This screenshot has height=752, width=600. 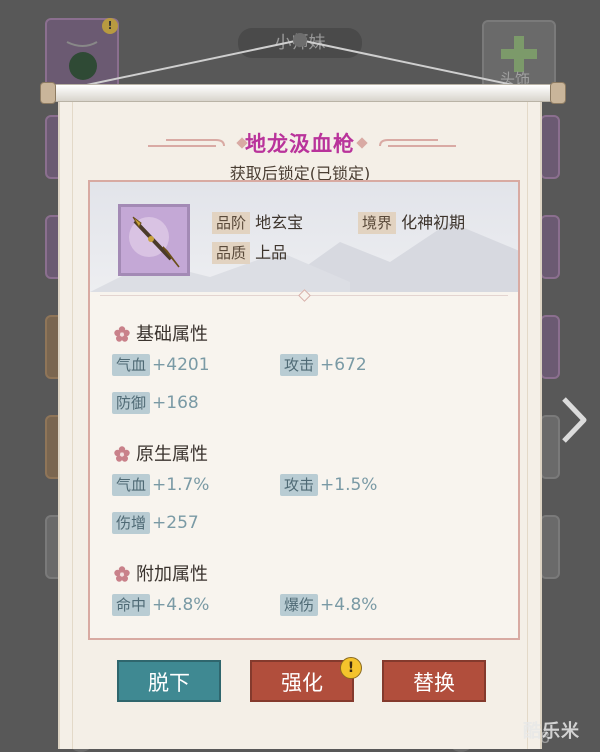 What do you see at coordinates (351, 668) in the screenshot?
I see `enhance-alert-icon: !` at bounding box center [351, 668].